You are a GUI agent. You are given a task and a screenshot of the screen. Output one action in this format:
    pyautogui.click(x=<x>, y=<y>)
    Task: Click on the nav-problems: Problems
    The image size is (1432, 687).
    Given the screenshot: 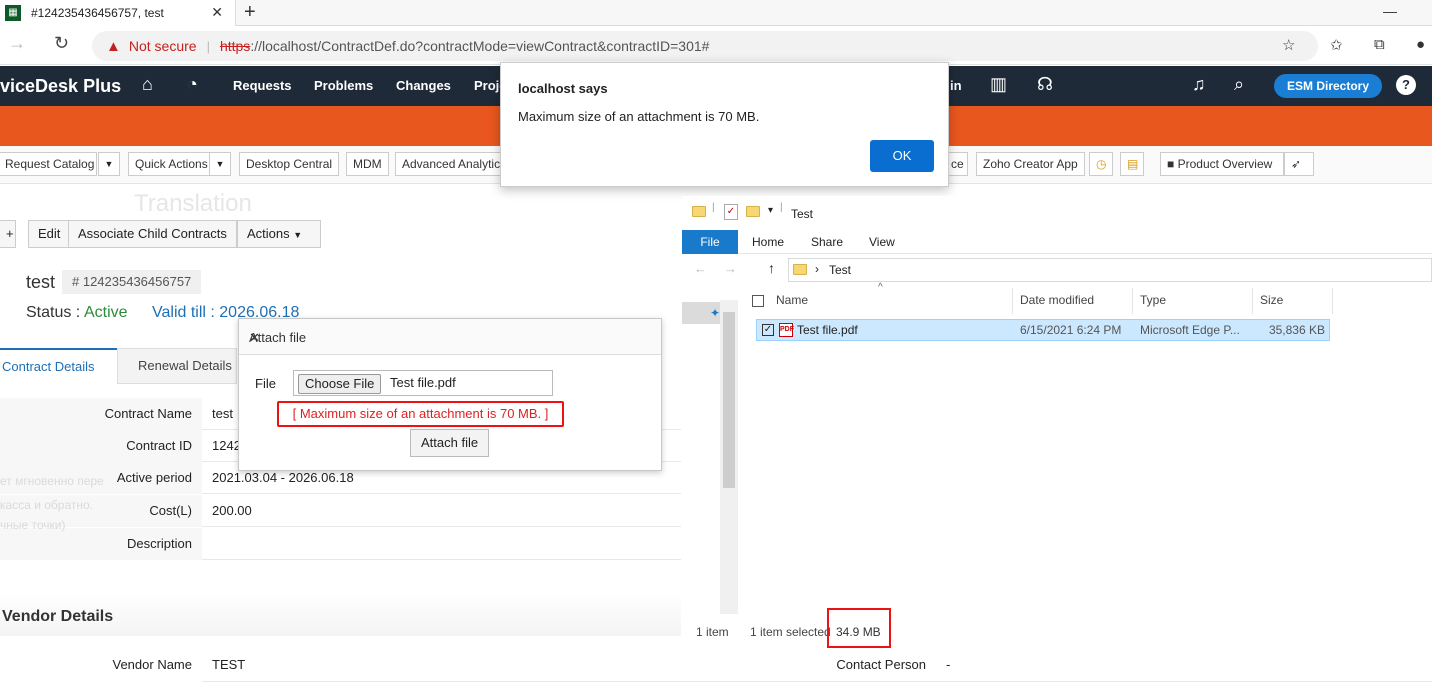 What is the action you would take?
    pyautogui.click(x=343, y=85)
    